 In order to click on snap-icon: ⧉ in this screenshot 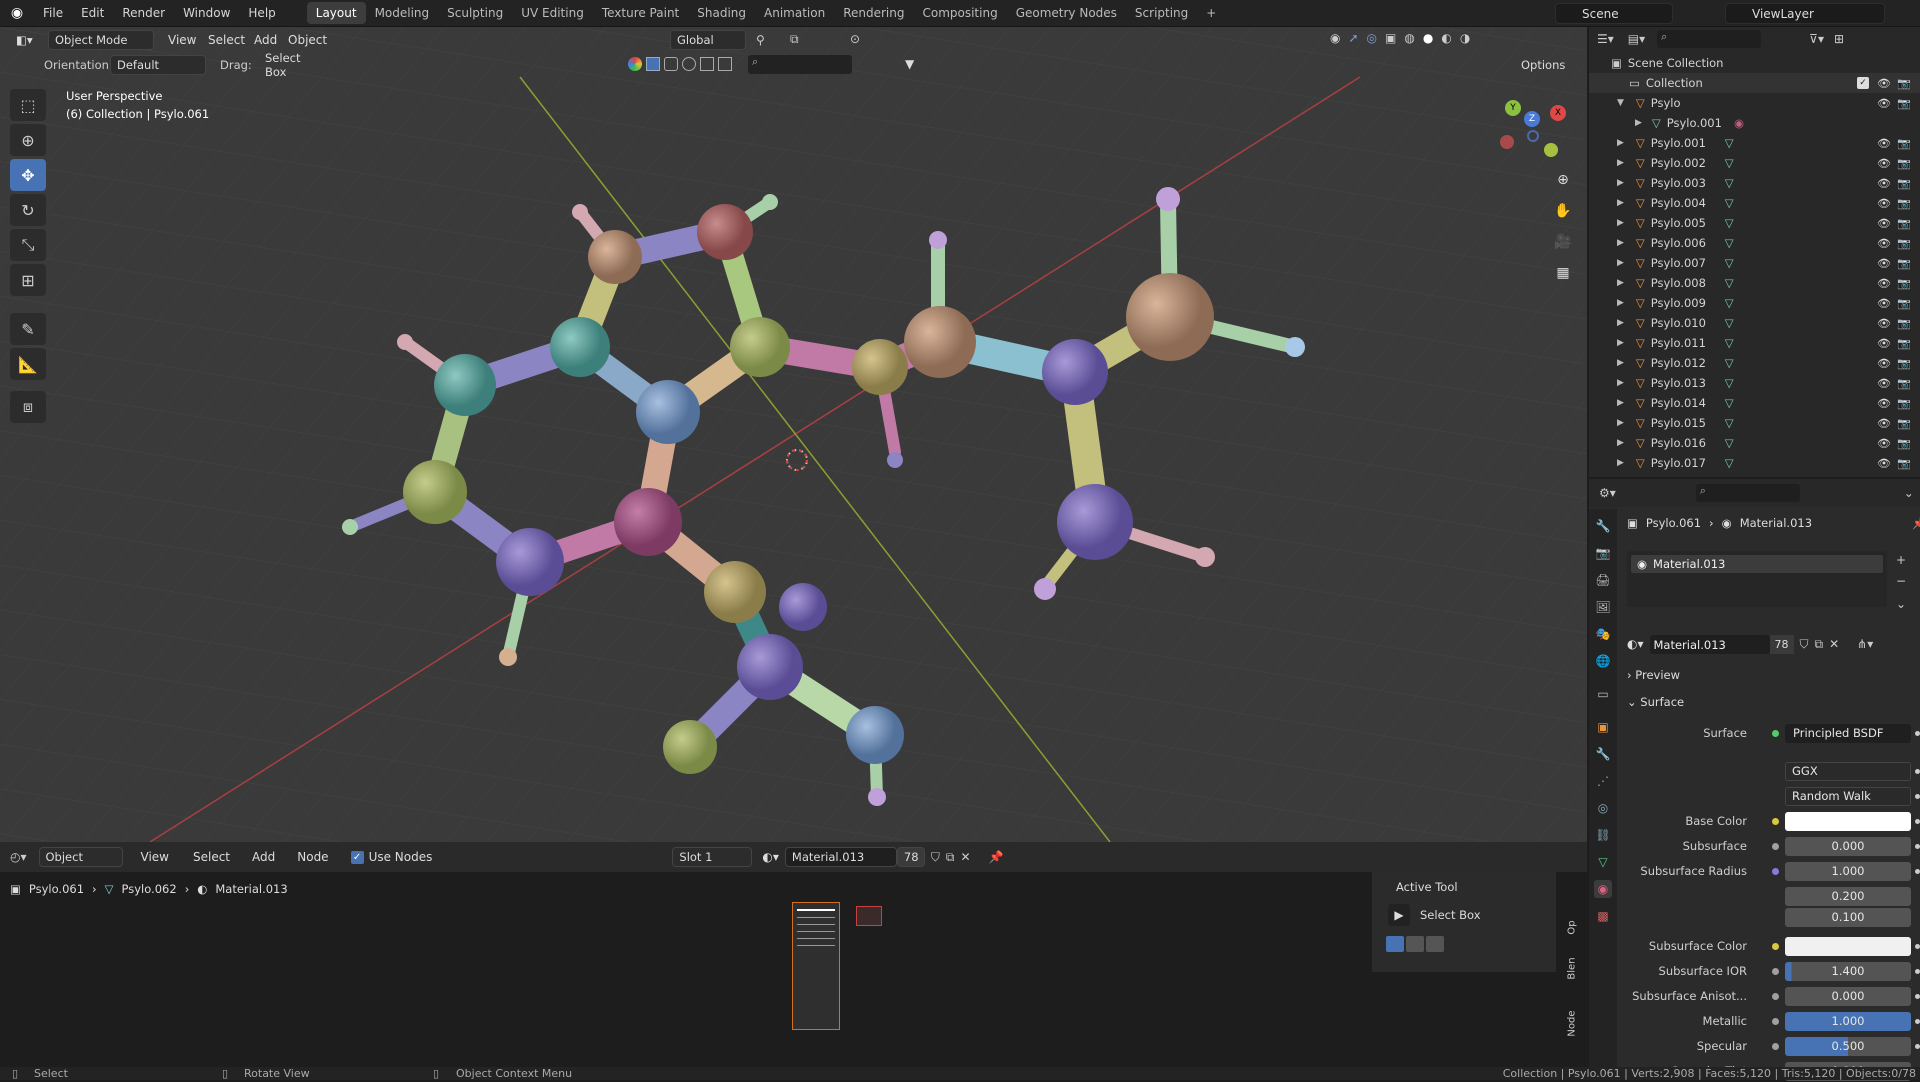, I will do `click(794, 39)`.